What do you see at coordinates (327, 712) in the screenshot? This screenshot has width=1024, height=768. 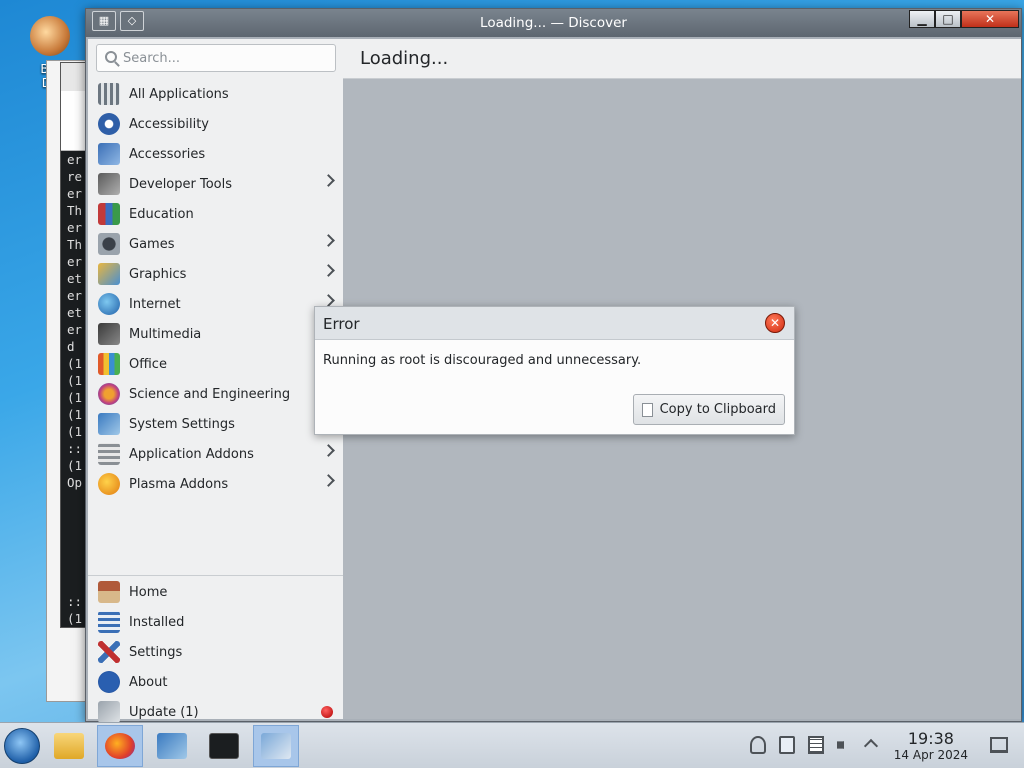 I see `update-badge-icon` at bounding box center [327, 712].